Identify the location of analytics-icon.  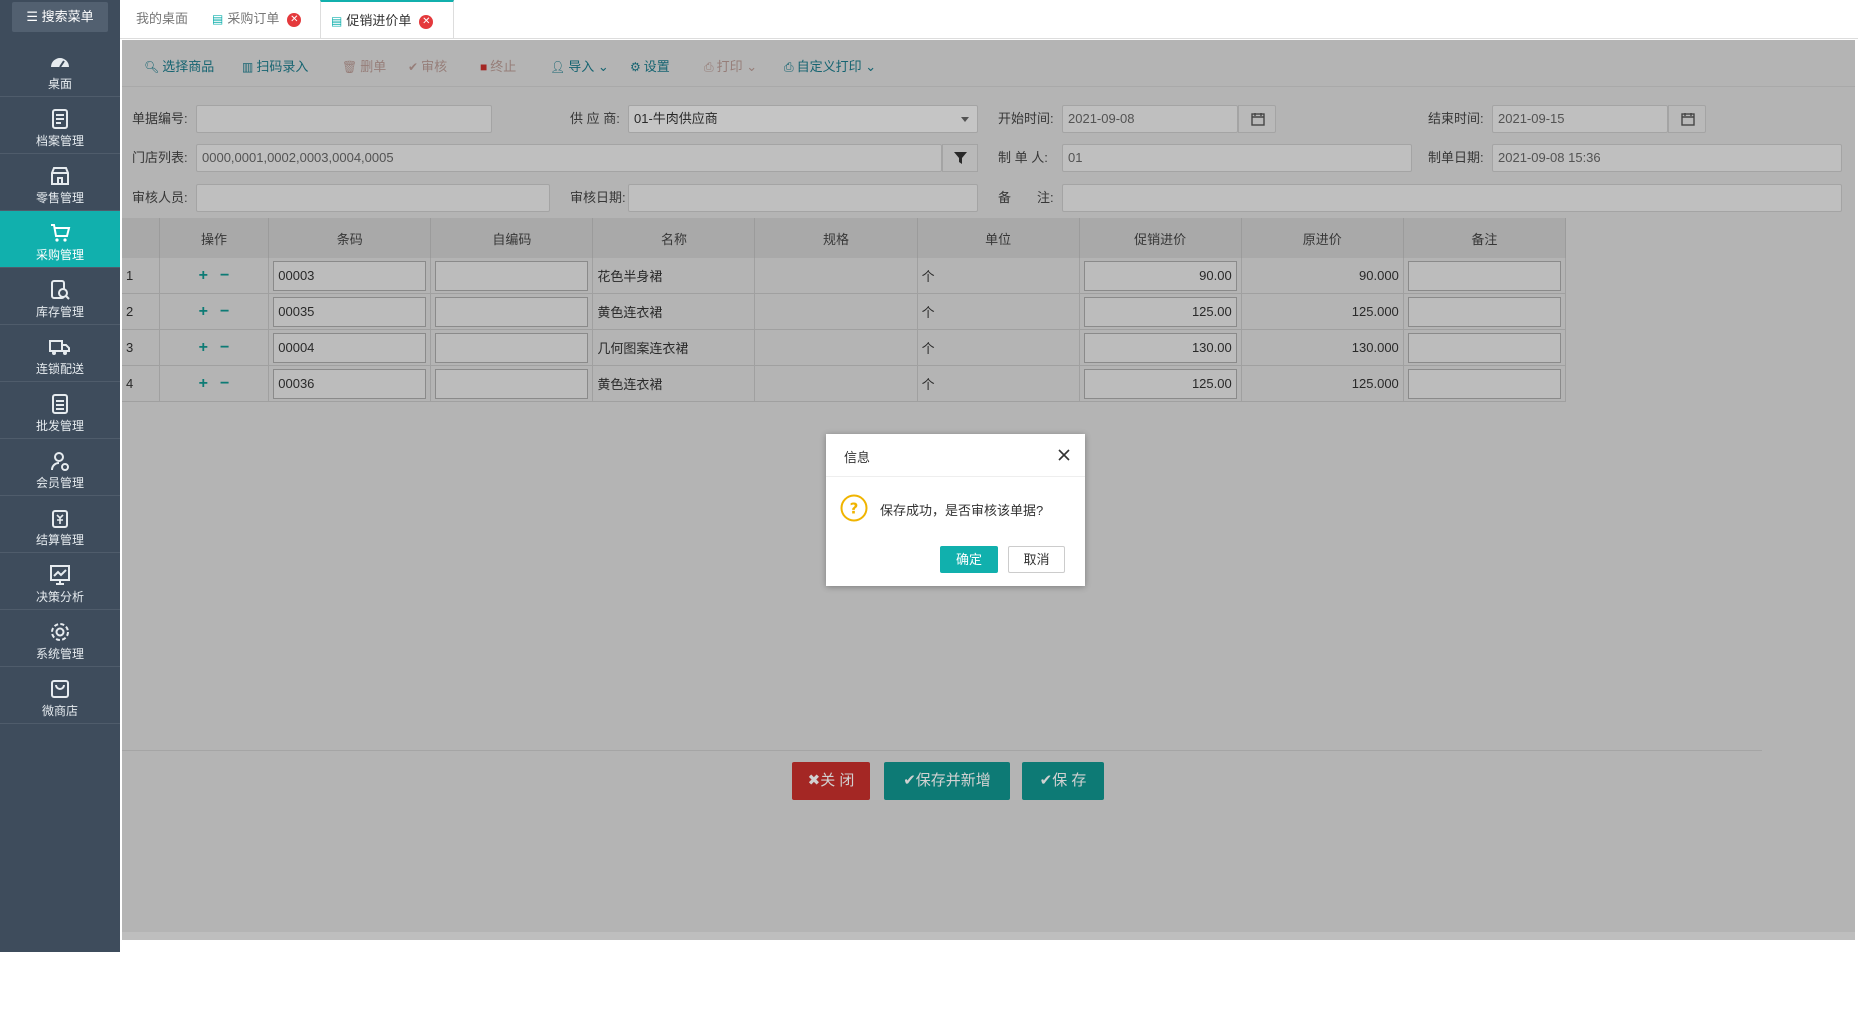
(60, 575).